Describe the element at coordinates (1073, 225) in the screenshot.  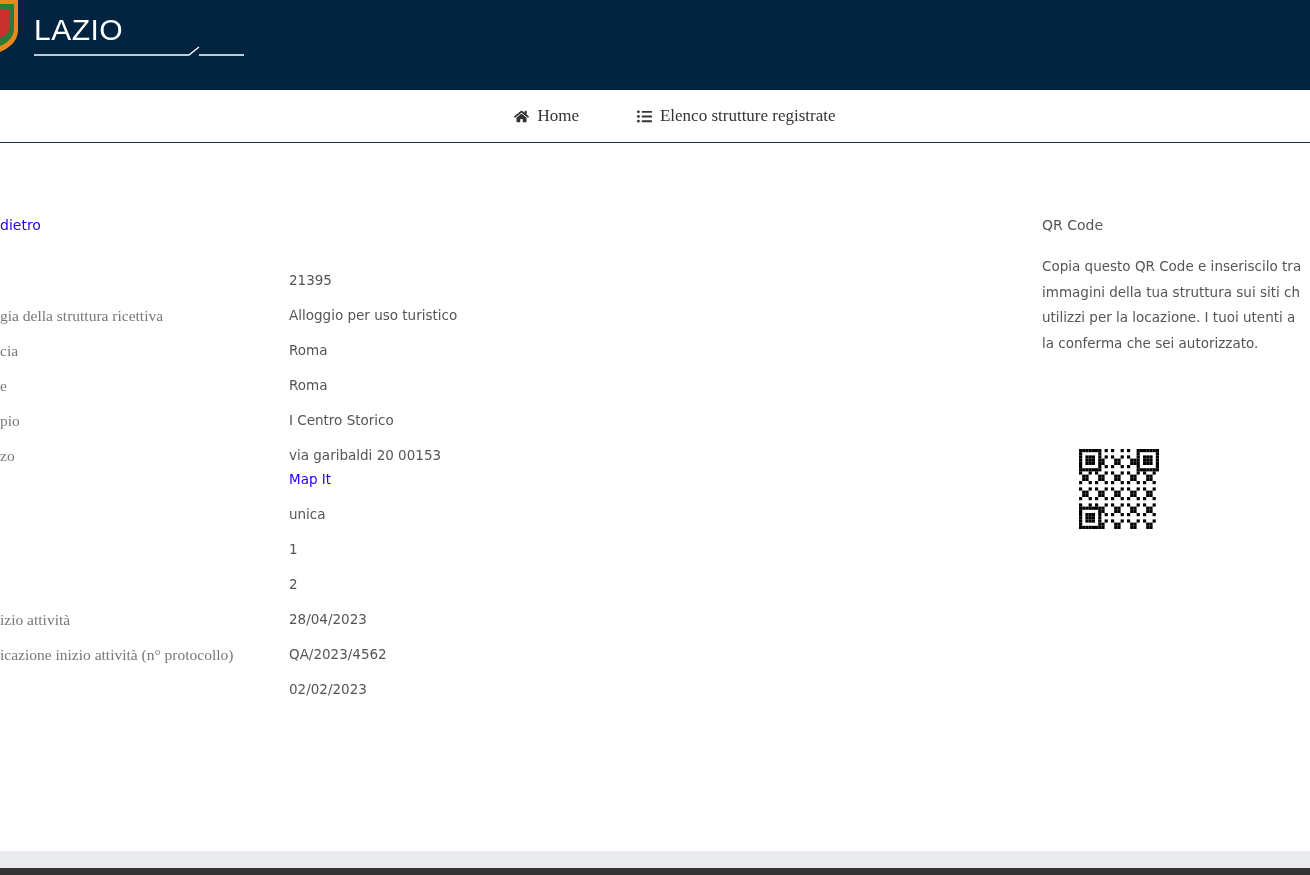
I see `qr-title: QR Code` at that location.